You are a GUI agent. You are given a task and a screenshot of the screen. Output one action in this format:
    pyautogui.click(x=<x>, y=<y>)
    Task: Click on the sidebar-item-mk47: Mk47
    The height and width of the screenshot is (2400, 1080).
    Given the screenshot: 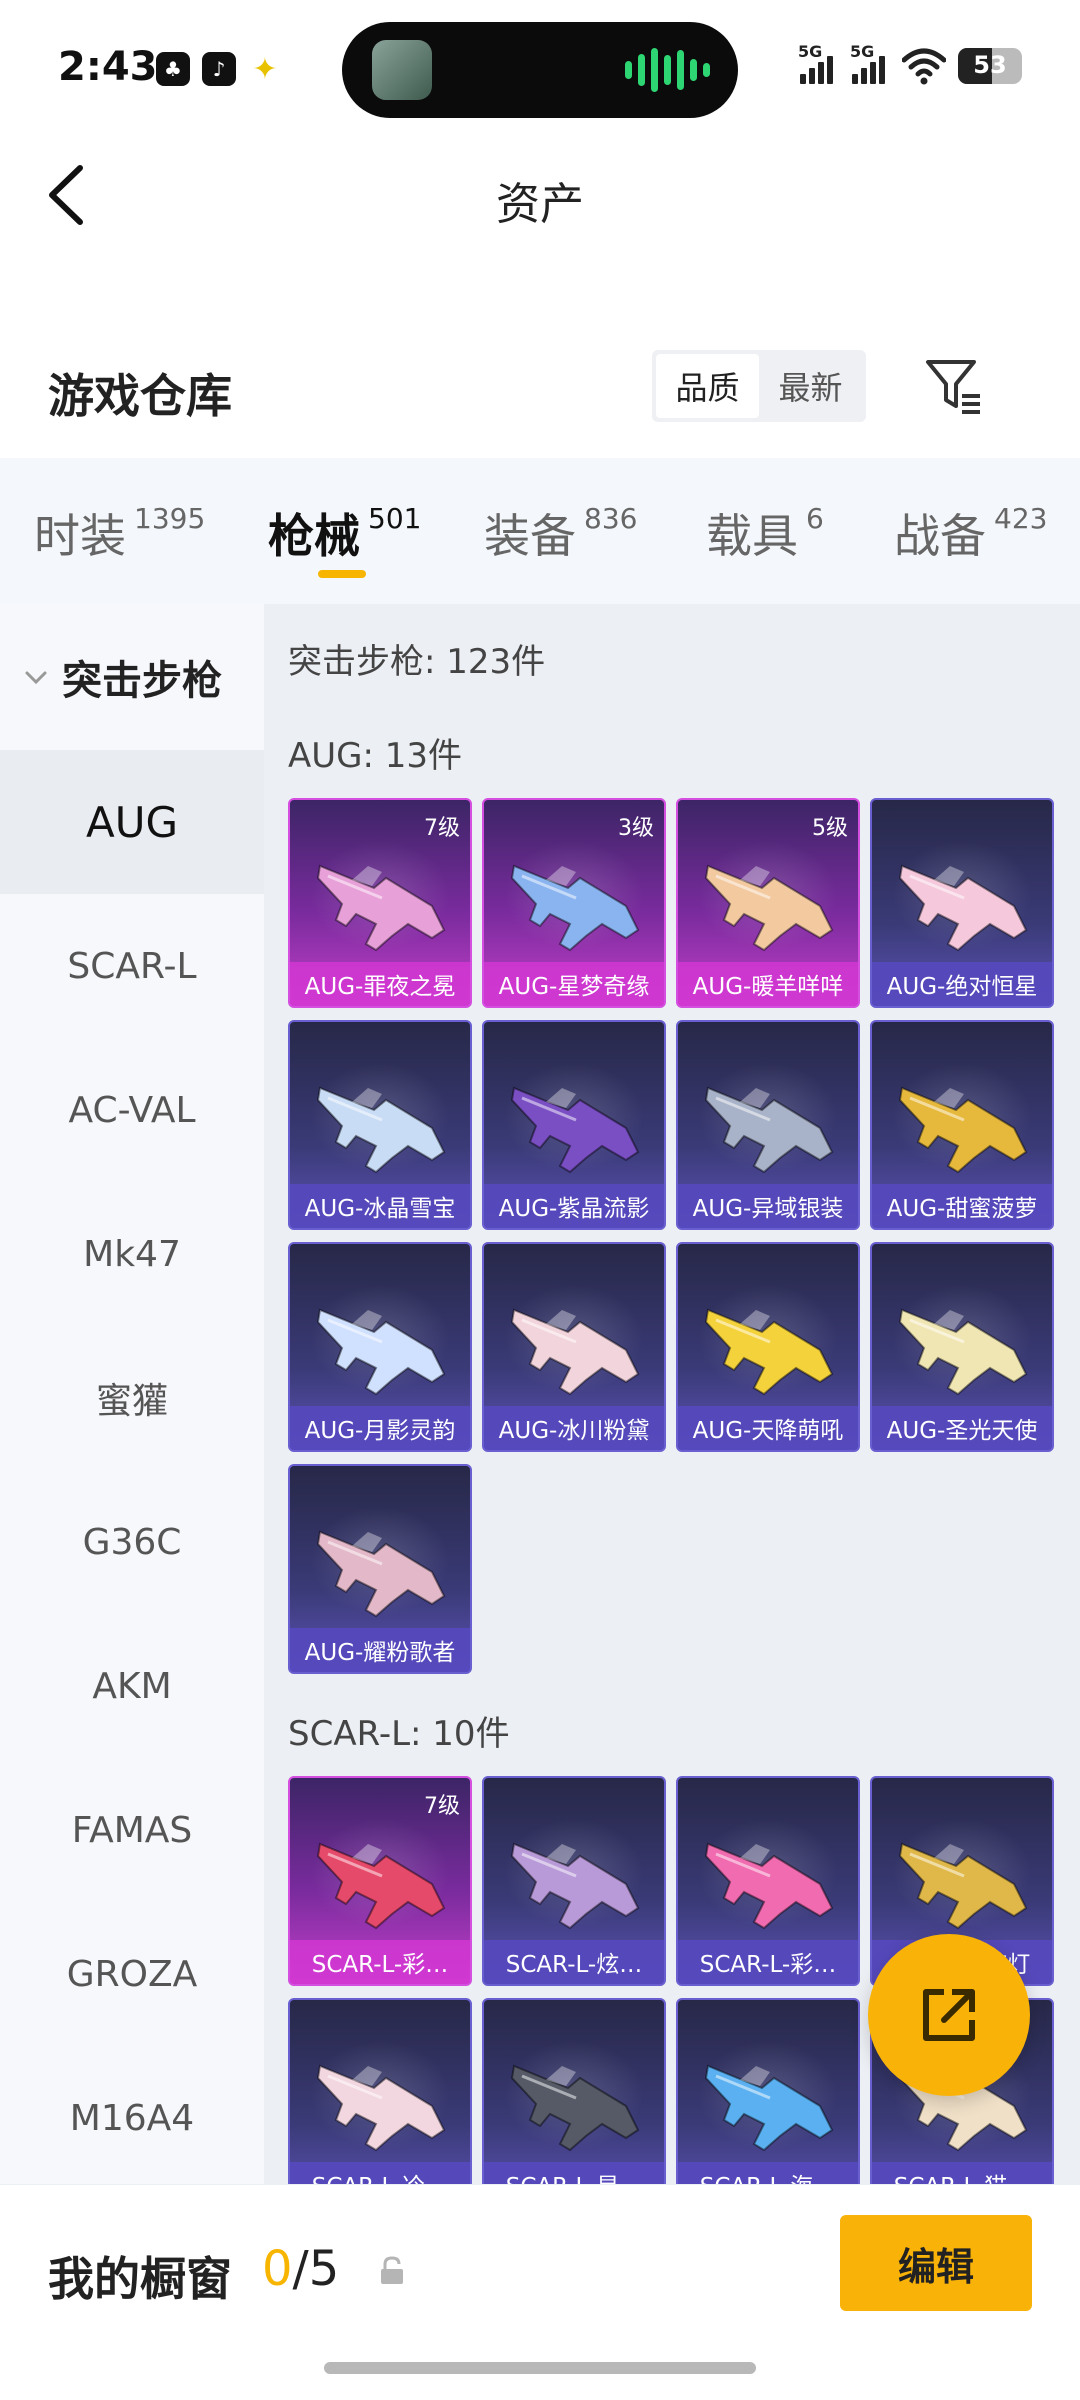 What is the action you would take?
    pyautogui.click(x=132, y=1254)
    